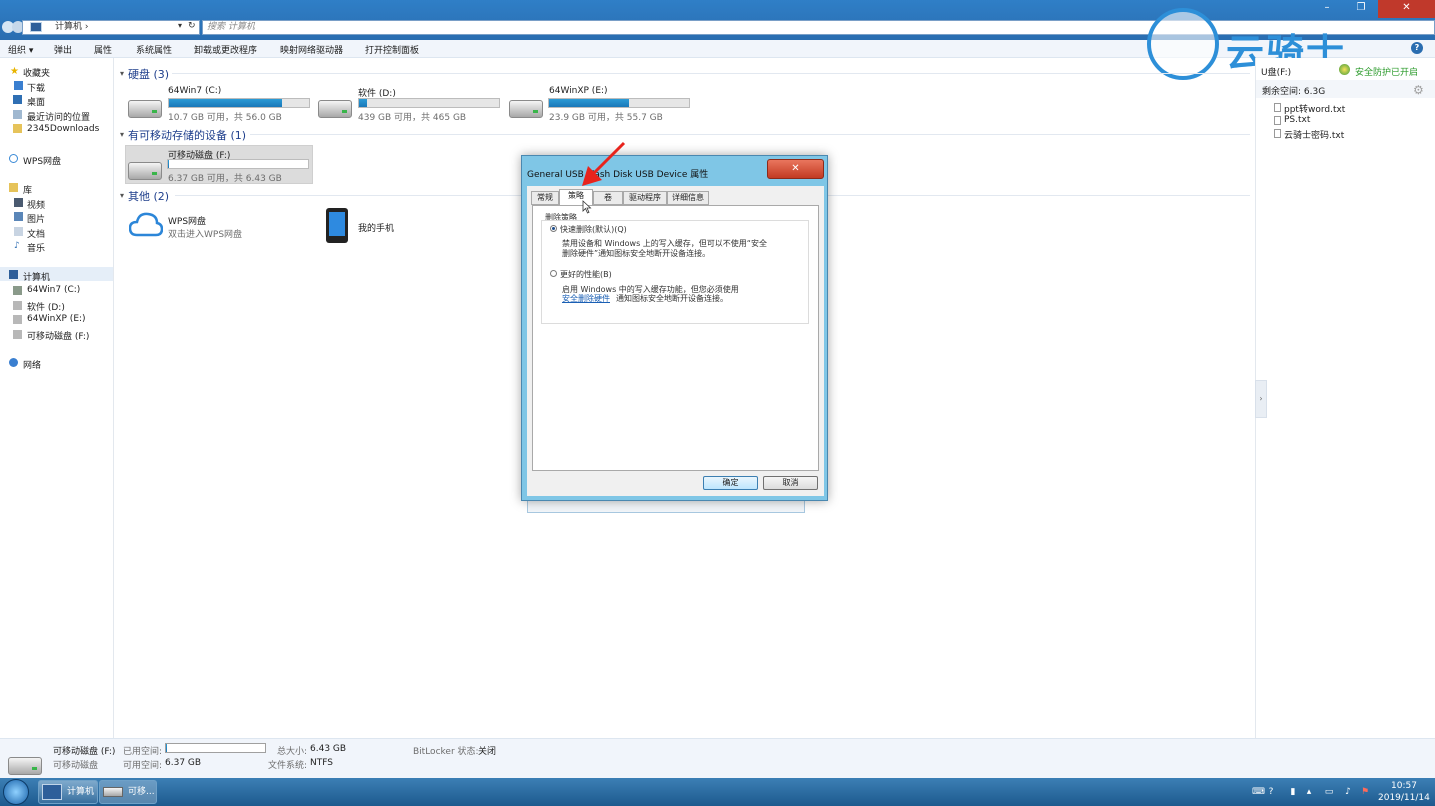 The height and width of the screenshot is (806, 1435). I want to click on quick-removal-label: 快速删除(默认)(Q), so click(593, 229).